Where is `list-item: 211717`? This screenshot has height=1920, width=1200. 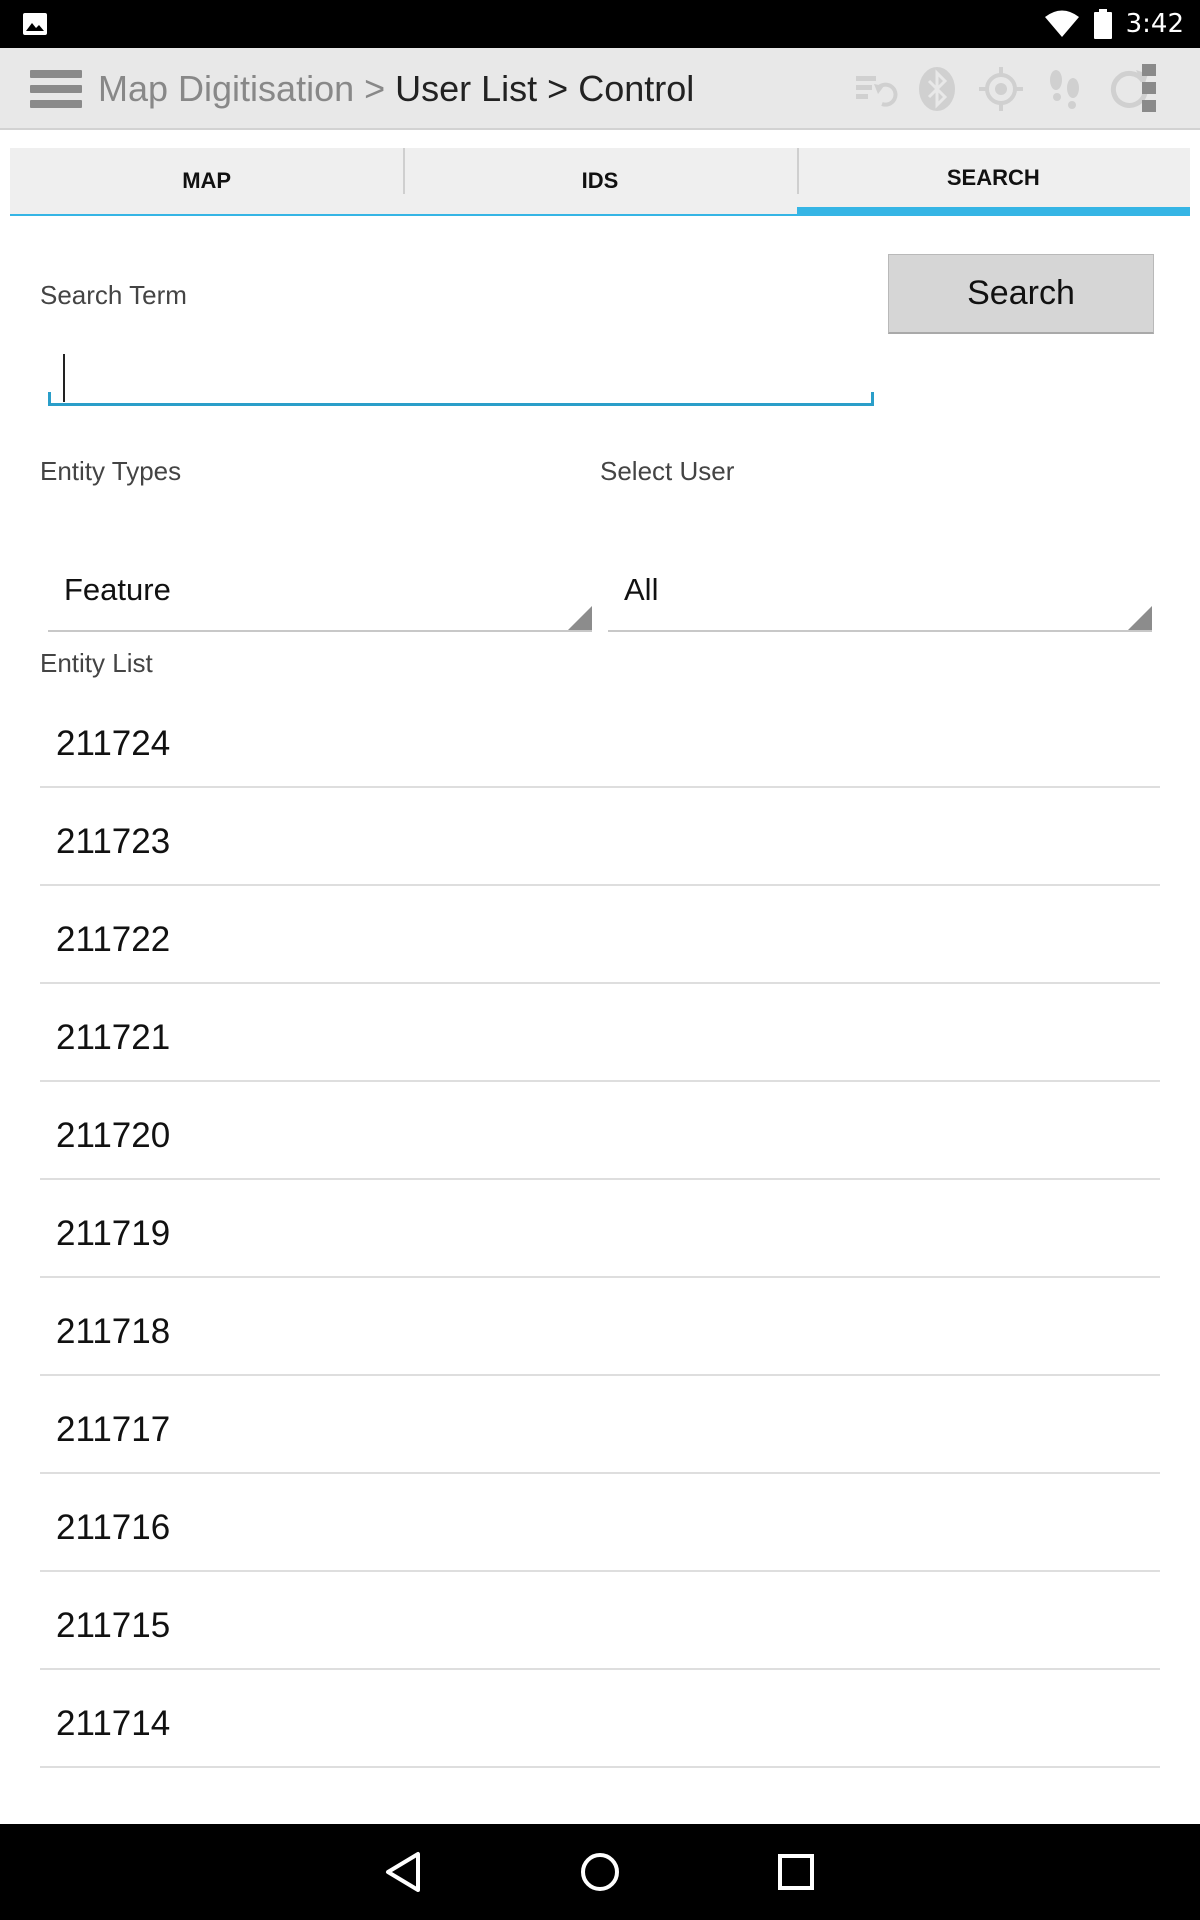
list-item: 211717 is located at coordinates (600, 1425).